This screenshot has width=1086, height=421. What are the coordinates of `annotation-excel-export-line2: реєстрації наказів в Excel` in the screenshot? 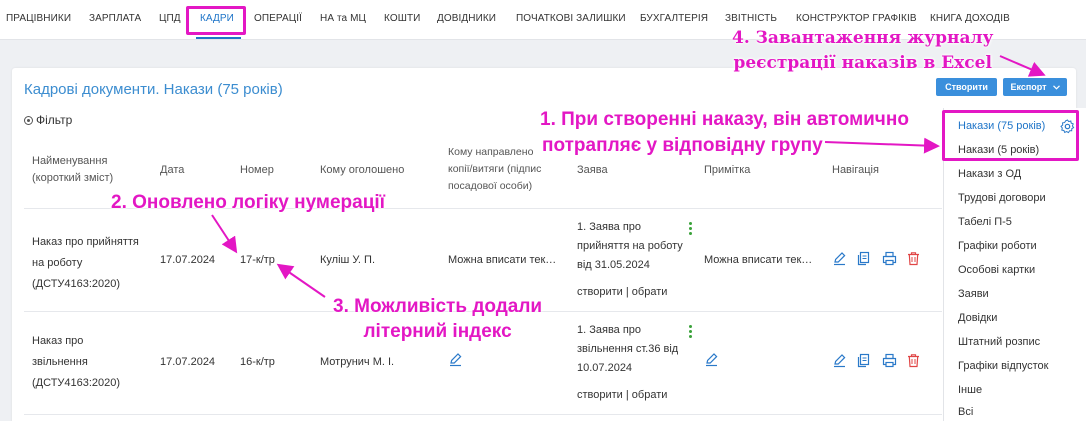 It's located at (862, 63).